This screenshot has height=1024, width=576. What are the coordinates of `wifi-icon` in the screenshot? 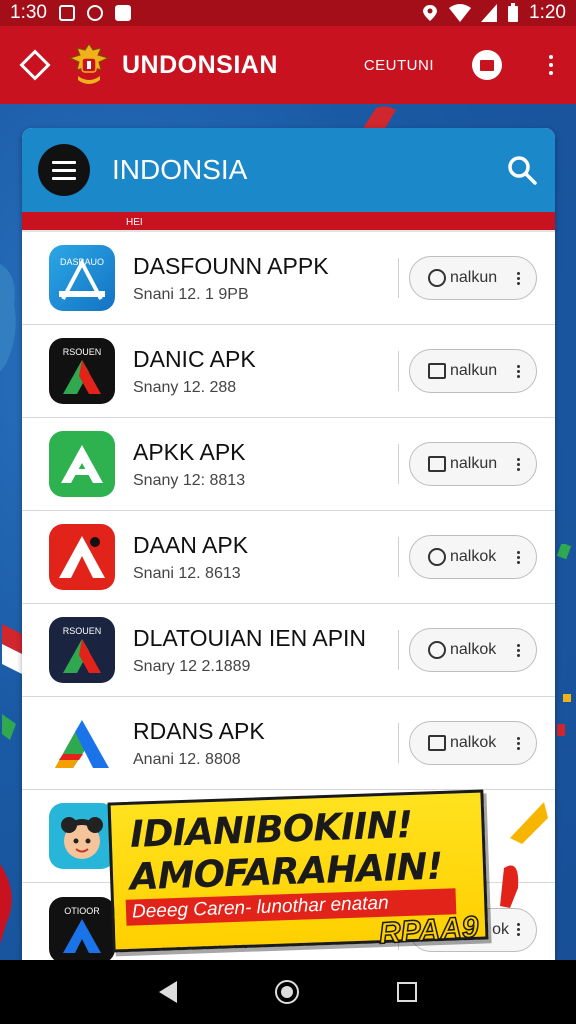 It's located at (460, 13).